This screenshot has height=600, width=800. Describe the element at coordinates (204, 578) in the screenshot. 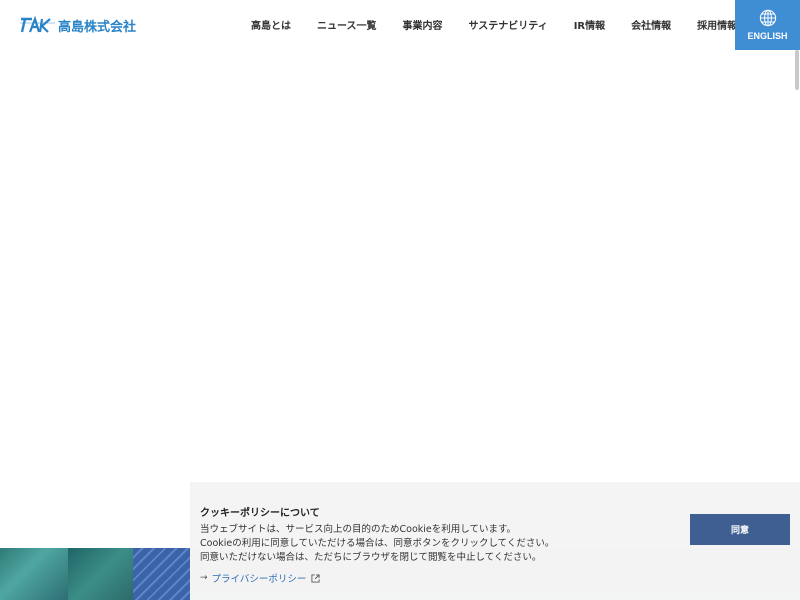

I see `arrow-right-icon: →` at that location.